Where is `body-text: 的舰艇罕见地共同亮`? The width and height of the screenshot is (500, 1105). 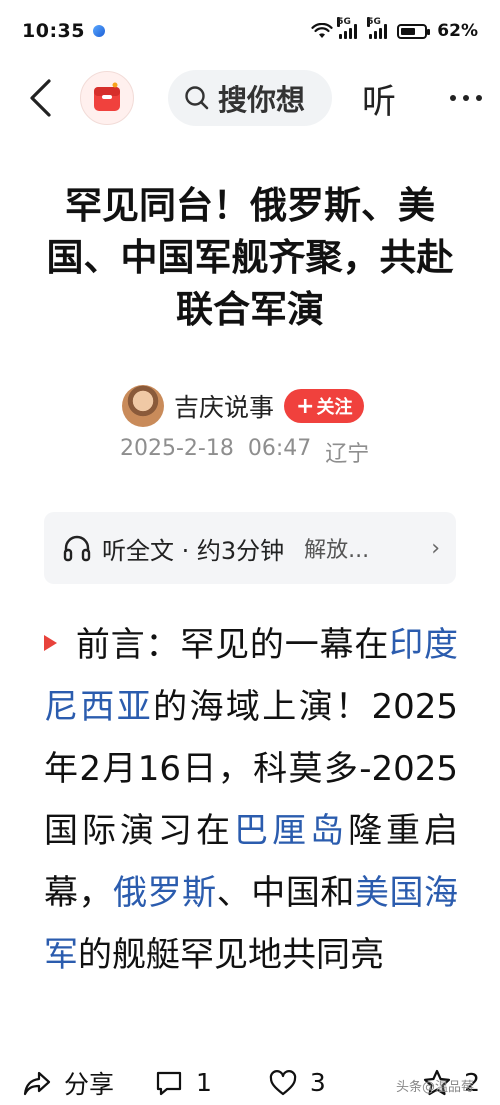 body-text: 的舰艇罕见地共同亮 is located at coordinates (231, 955).